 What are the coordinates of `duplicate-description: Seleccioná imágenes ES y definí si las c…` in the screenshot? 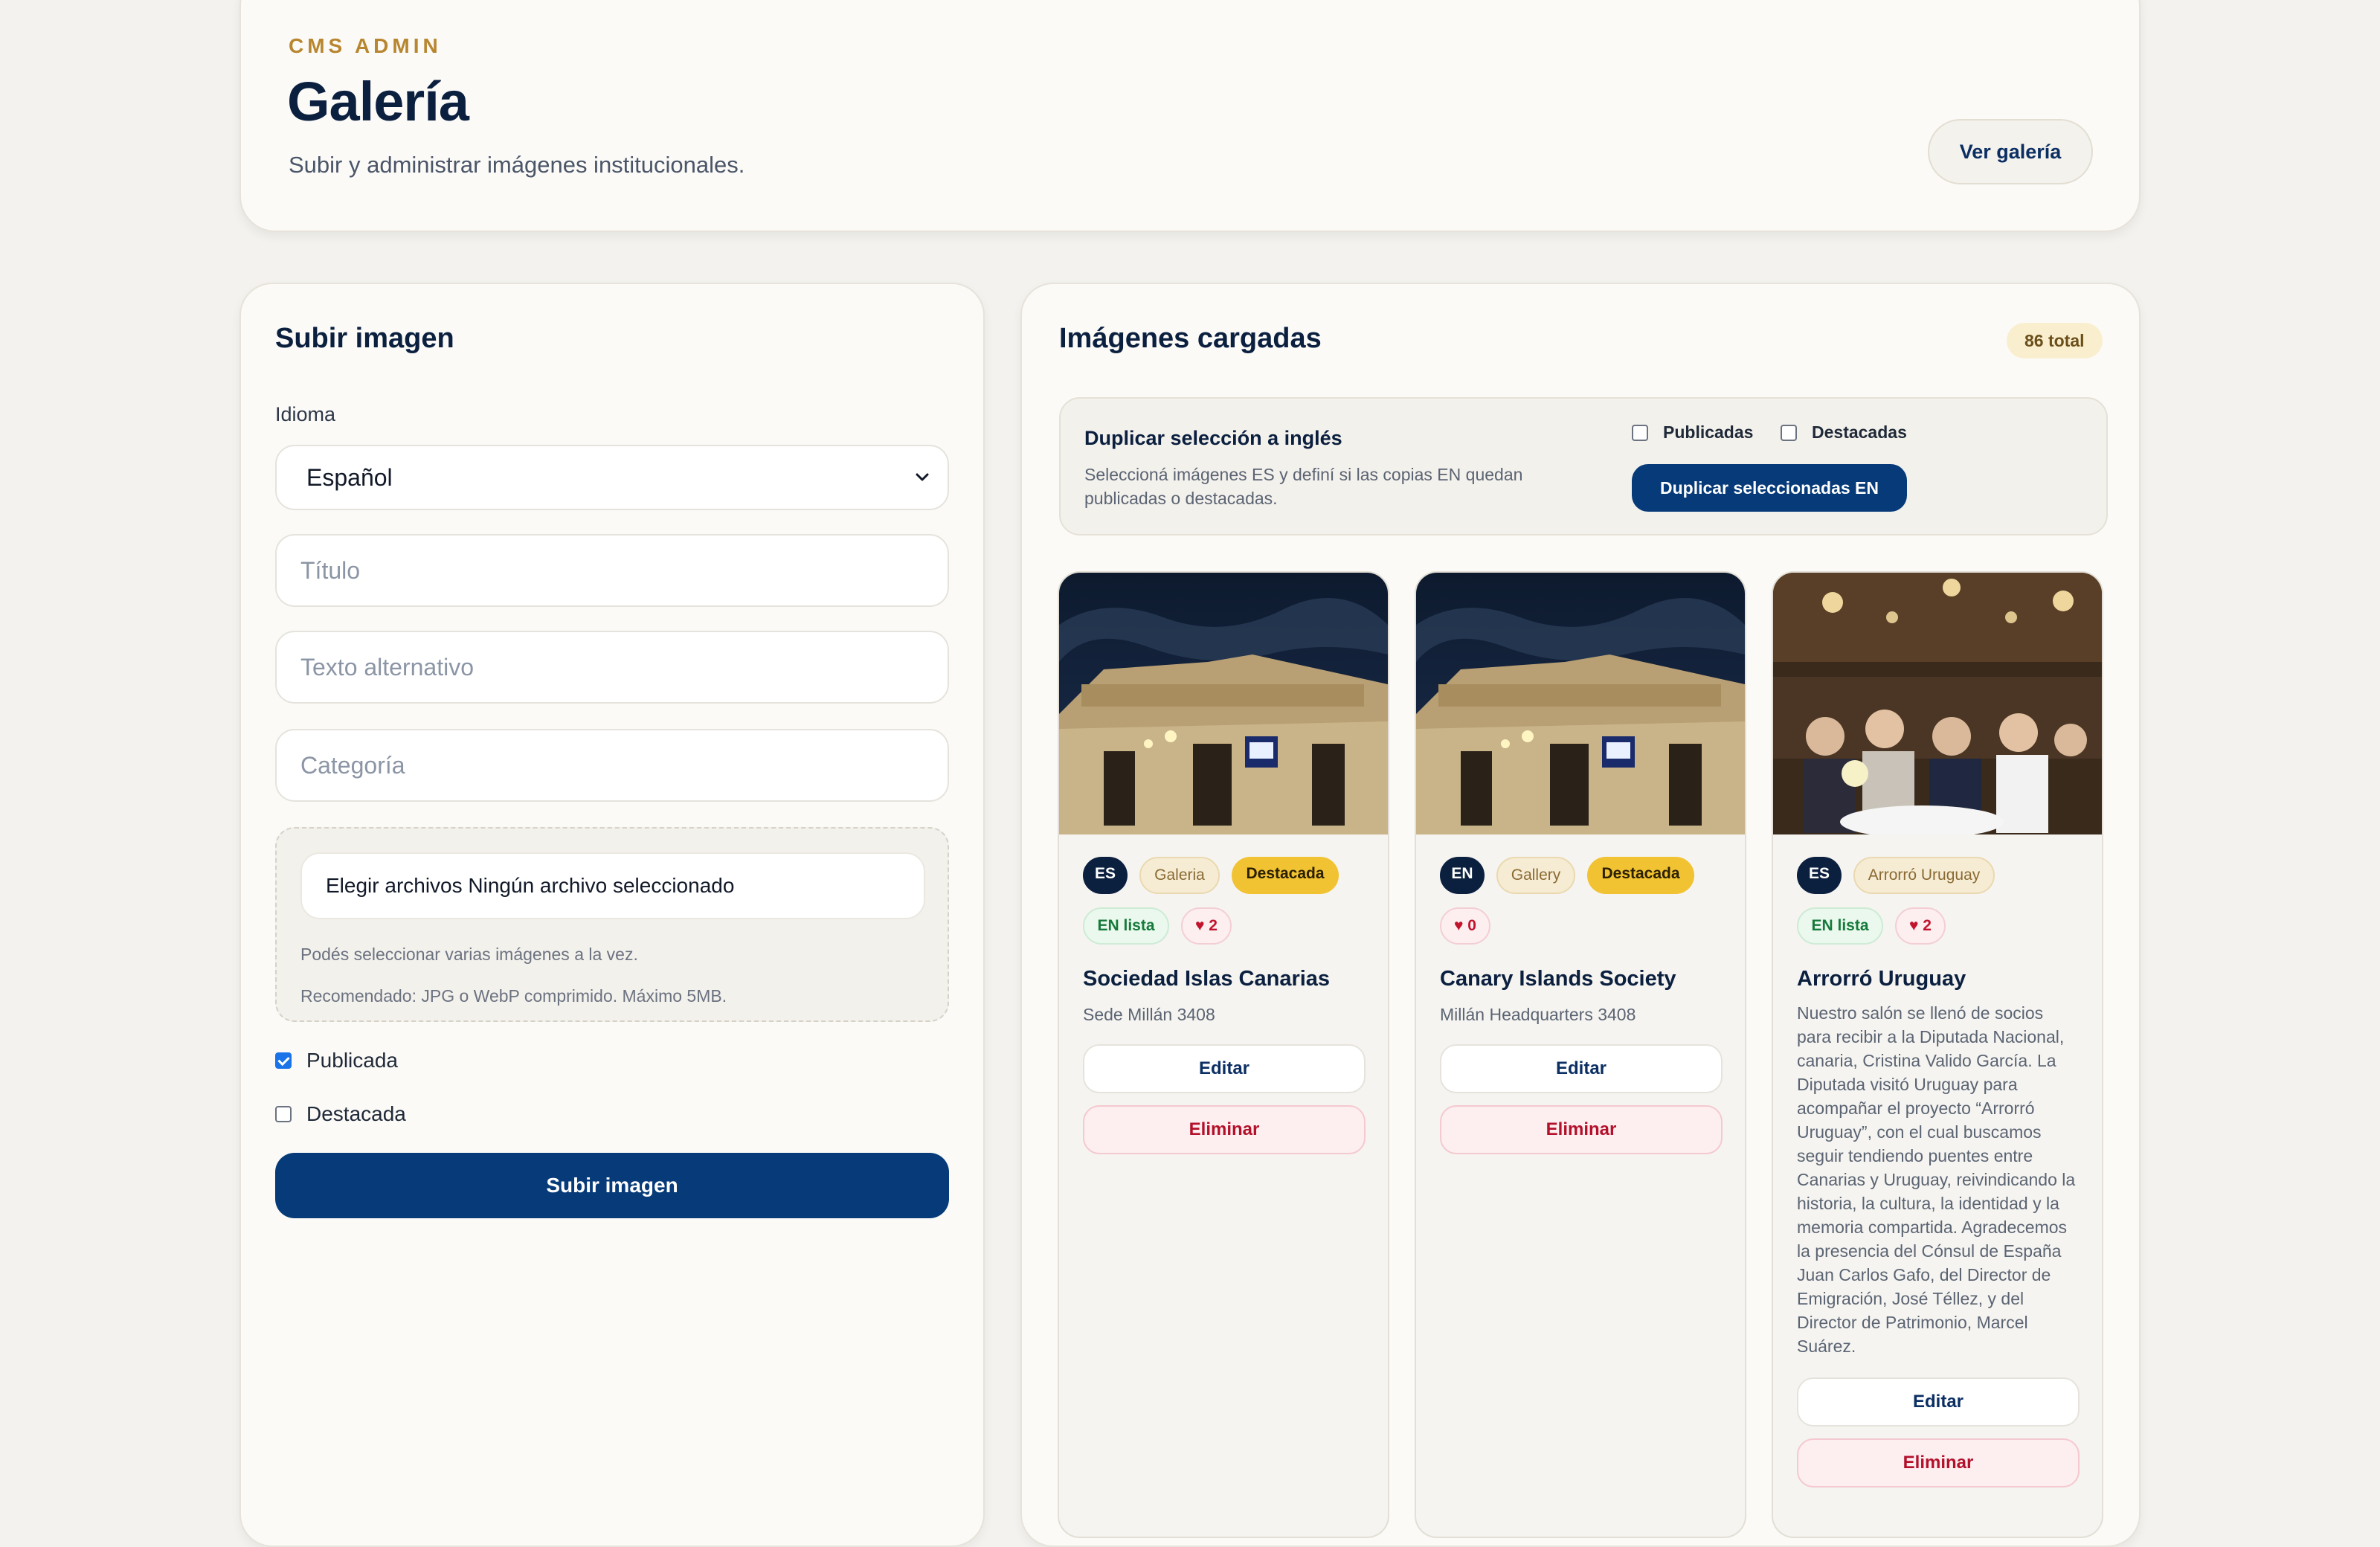 It's located at (1304, 486).